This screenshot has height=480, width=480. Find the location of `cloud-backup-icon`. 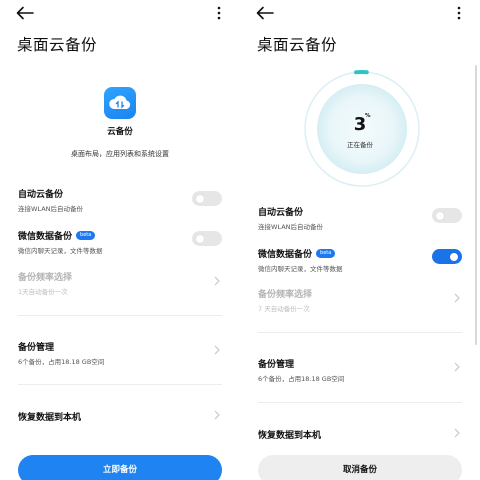

cloud-backup-icon is located at coordinates (120, 103).